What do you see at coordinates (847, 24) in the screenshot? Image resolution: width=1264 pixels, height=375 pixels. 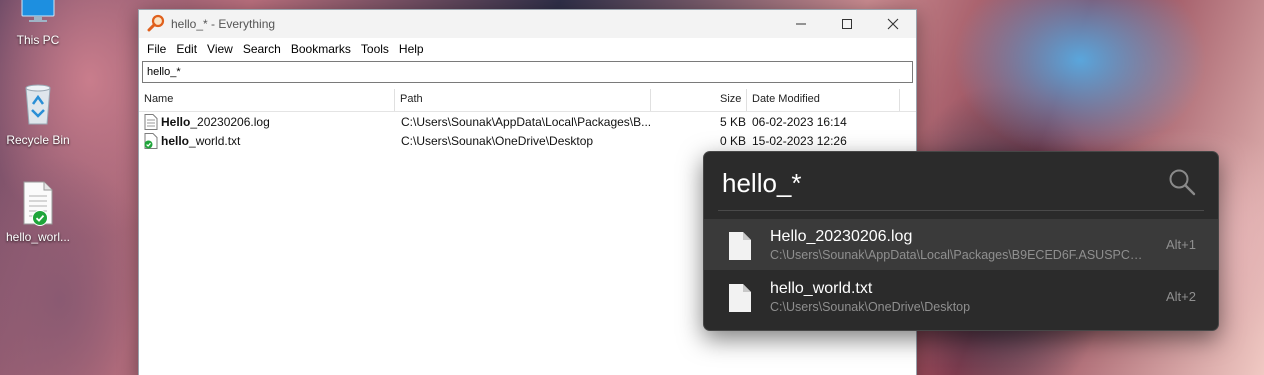 I see `maximize-button` at bounding box center [847, 24].